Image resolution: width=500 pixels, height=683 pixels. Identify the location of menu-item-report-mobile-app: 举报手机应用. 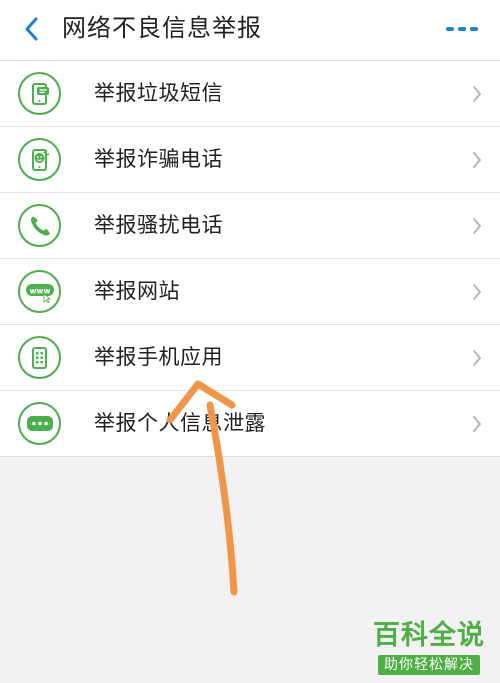
(250, 358).